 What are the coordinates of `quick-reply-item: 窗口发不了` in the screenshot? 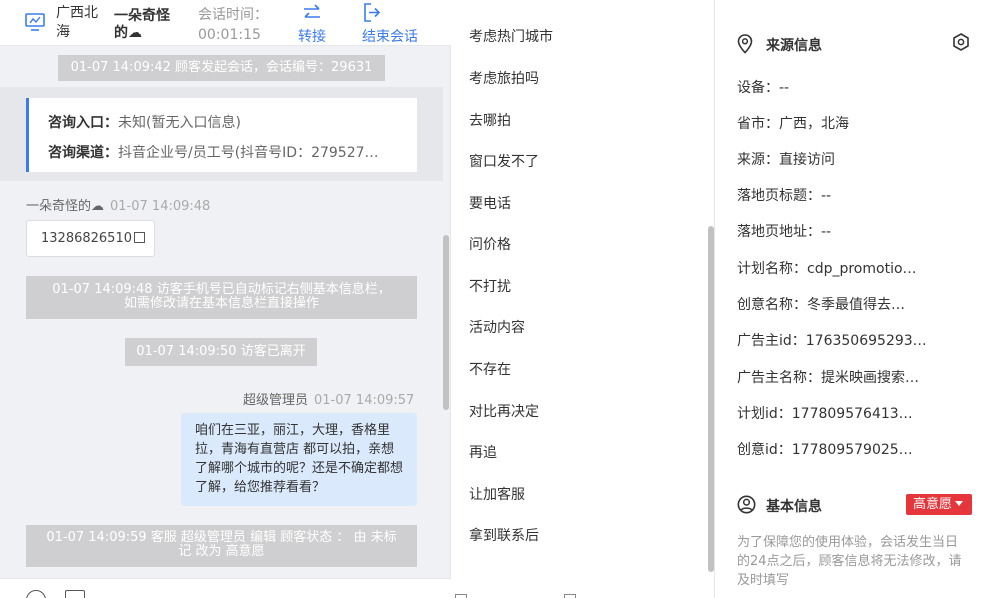 It's located at (504, 161).